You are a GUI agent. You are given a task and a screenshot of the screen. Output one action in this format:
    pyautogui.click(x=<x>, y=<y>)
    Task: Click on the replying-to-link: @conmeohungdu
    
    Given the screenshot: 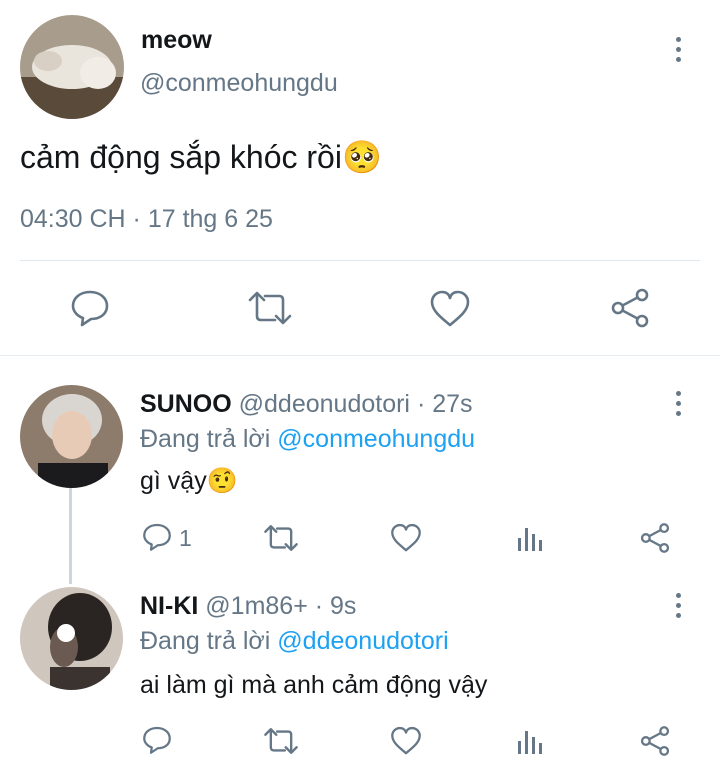 What is the action you would take?
    pyautogui.click(x=376, y=439)
    